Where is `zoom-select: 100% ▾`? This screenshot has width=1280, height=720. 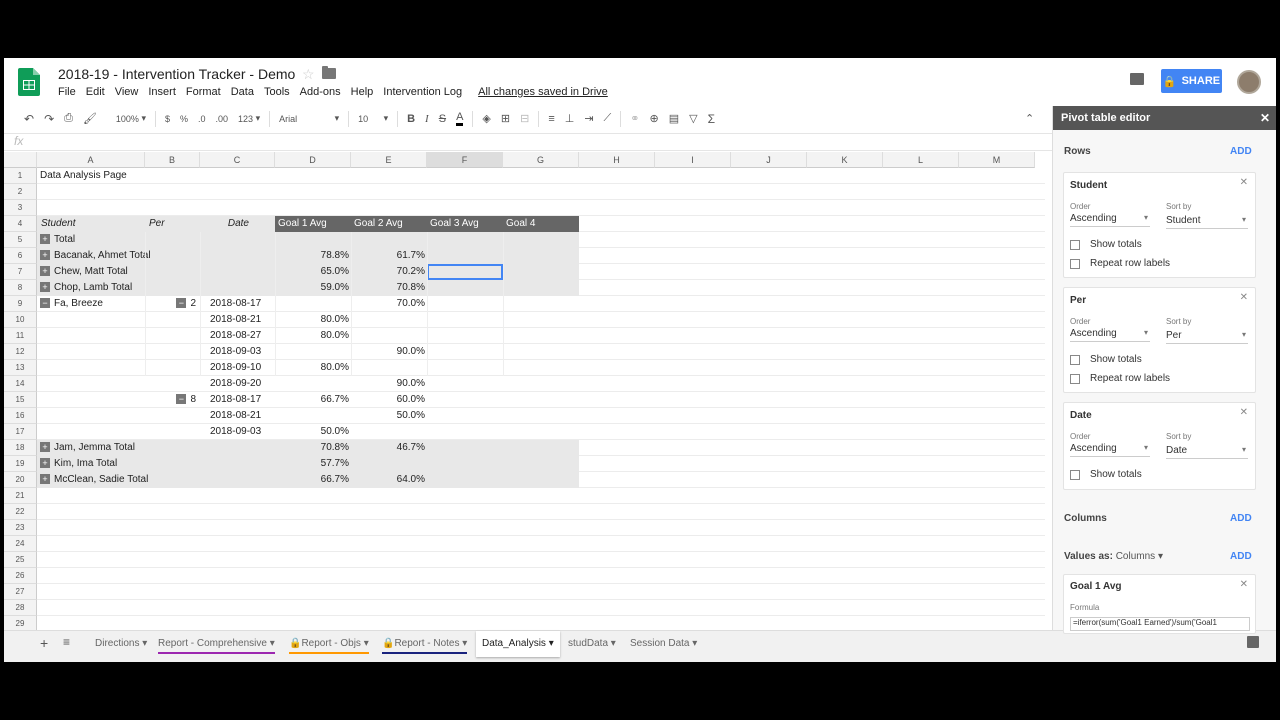
zoom-select: 100% ▾ is located at coordinates (131, 118).